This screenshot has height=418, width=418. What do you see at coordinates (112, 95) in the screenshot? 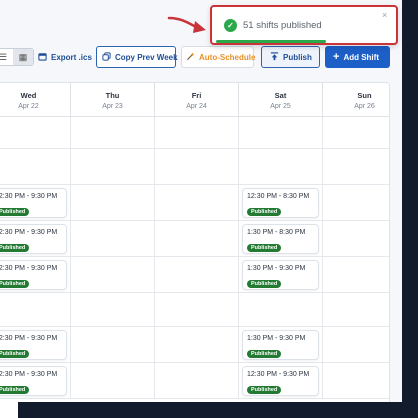
I see `day-name: Thu` at bounding box center [112, 95].